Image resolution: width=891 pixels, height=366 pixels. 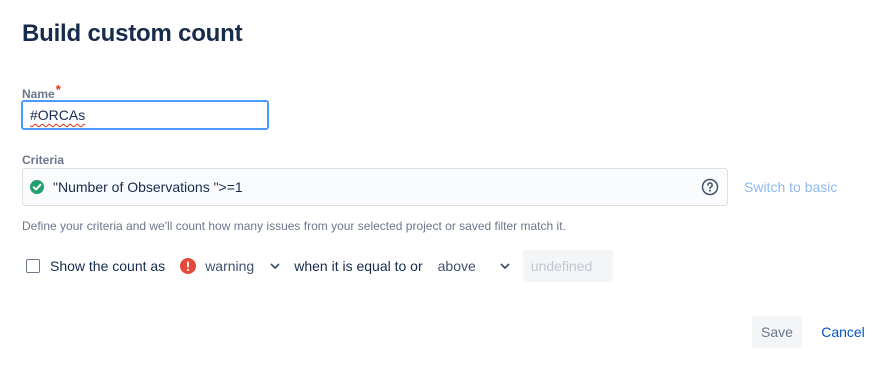 I want to click on criteria-value: "Number of Observations ">=1, so click(x=148, y=187).